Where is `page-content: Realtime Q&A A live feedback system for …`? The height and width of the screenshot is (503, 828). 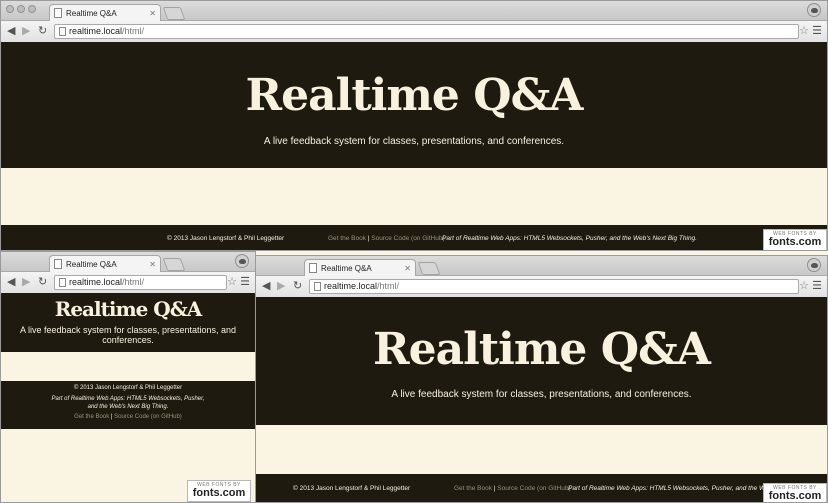 page-content: Realtime Q&A A live feedback system for … is located at coordinates (128, 397).